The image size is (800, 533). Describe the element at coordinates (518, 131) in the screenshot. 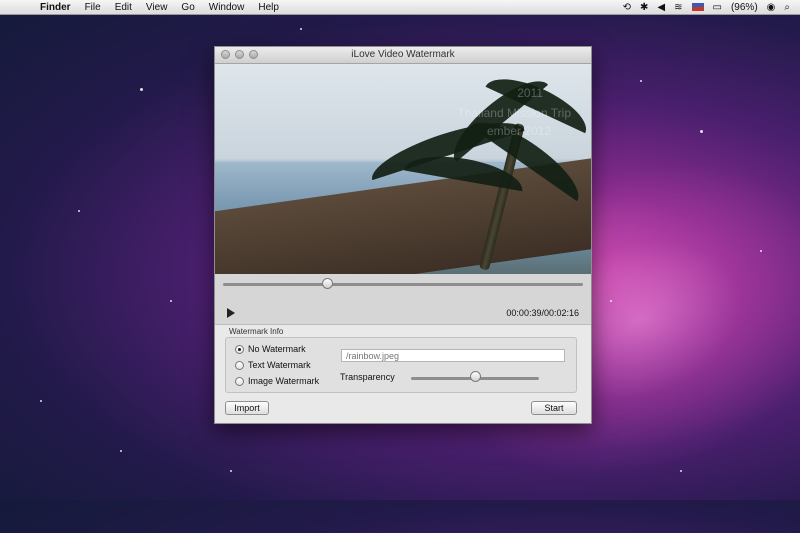

I see `video-watermark-line-3: ember 2012` at that location.